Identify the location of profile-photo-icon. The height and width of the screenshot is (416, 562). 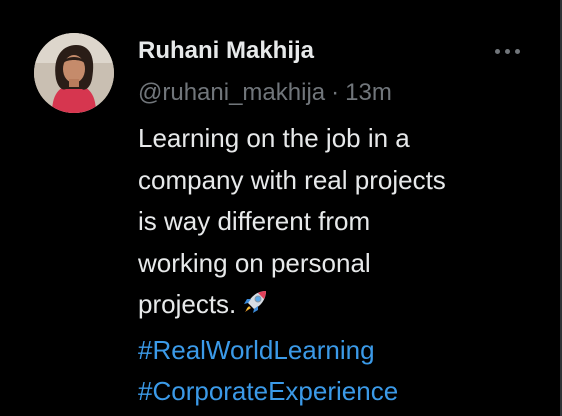
(74, 73).